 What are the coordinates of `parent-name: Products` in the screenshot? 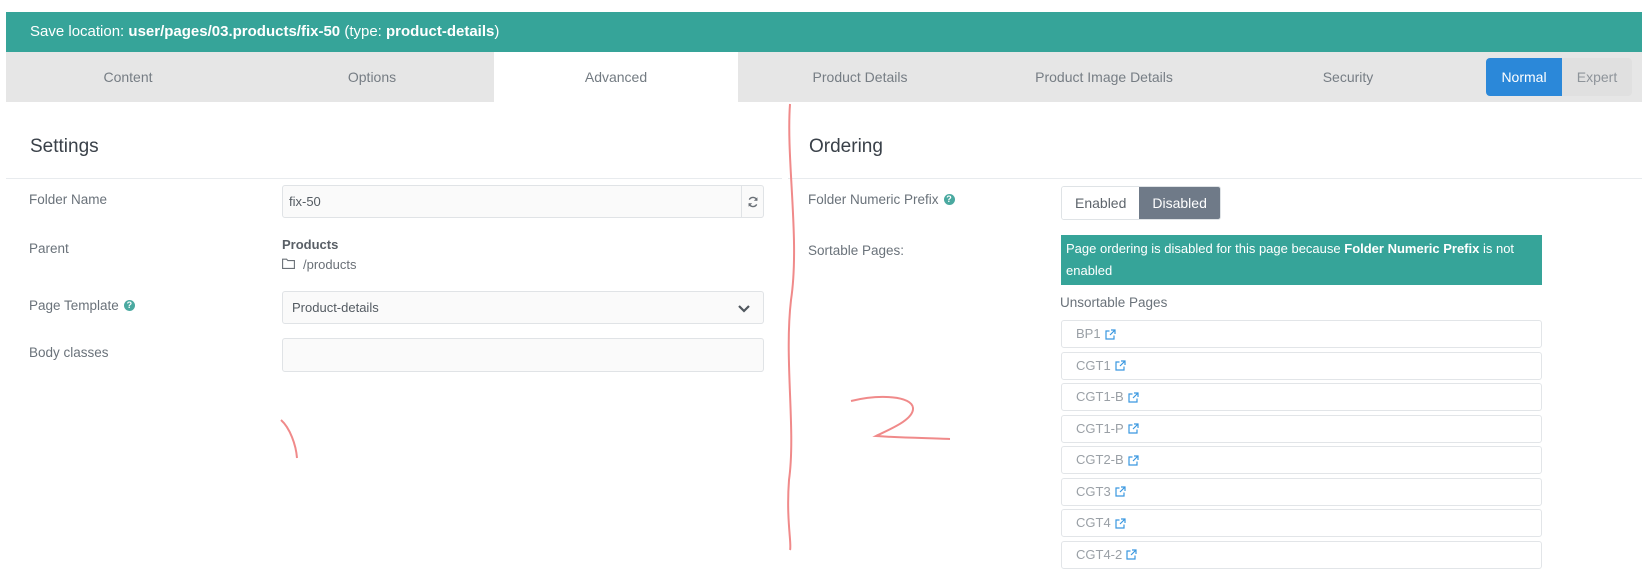 It's located at (310, 244).